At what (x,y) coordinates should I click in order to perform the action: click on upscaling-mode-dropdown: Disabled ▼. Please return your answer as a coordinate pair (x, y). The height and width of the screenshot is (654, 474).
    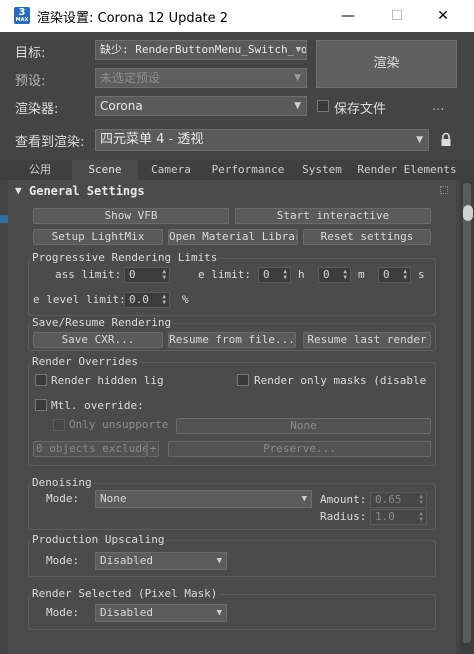
    Looking at the image, I should click on (161, 561).